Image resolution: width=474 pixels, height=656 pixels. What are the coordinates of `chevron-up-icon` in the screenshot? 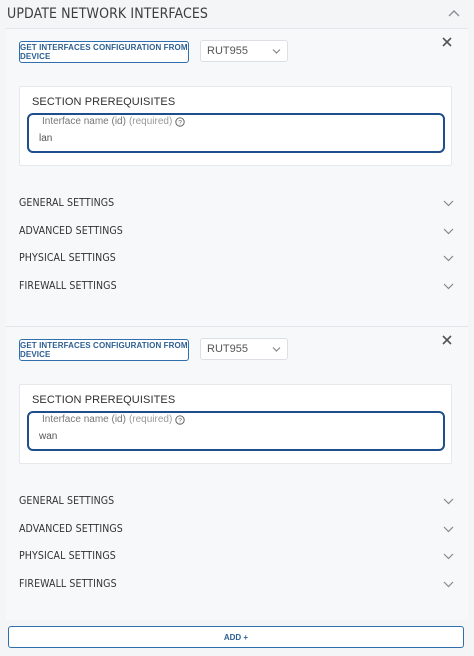 It's located at (454, 13).